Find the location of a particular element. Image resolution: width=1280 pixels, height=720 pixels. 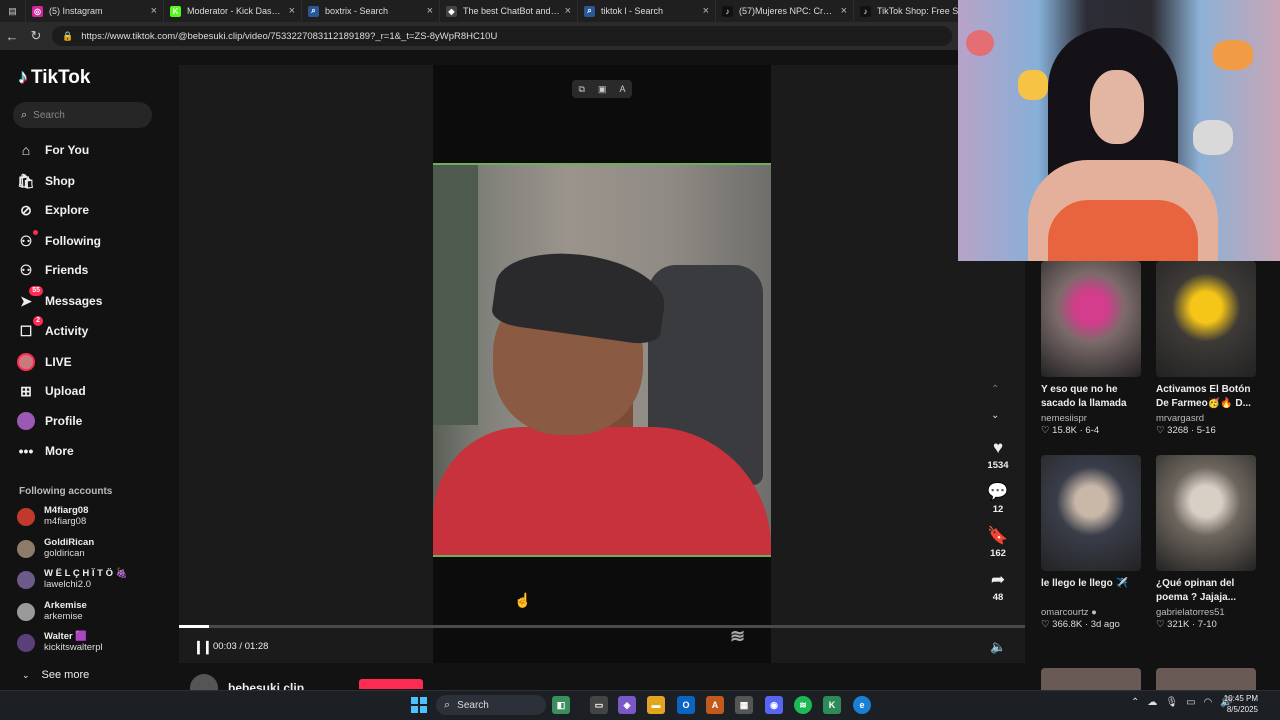

video-overlay-controls: ⧉ ▣ A is located at coordinates (602, 89).